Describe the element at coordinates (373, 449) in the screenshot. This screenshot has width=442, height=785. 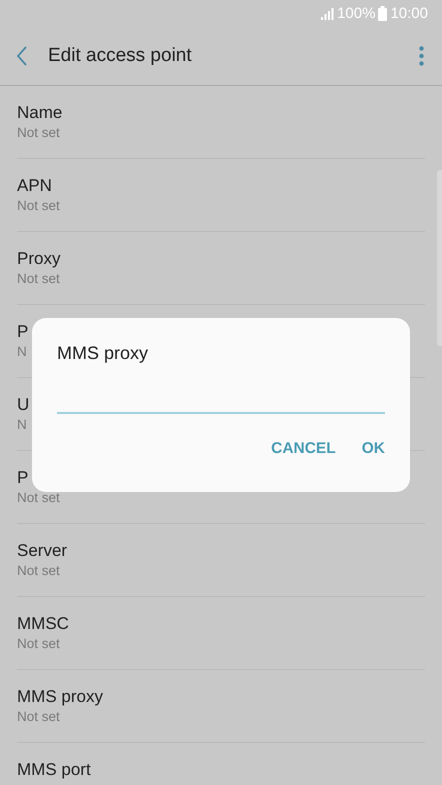
I see `ok-button: OK` at that location.